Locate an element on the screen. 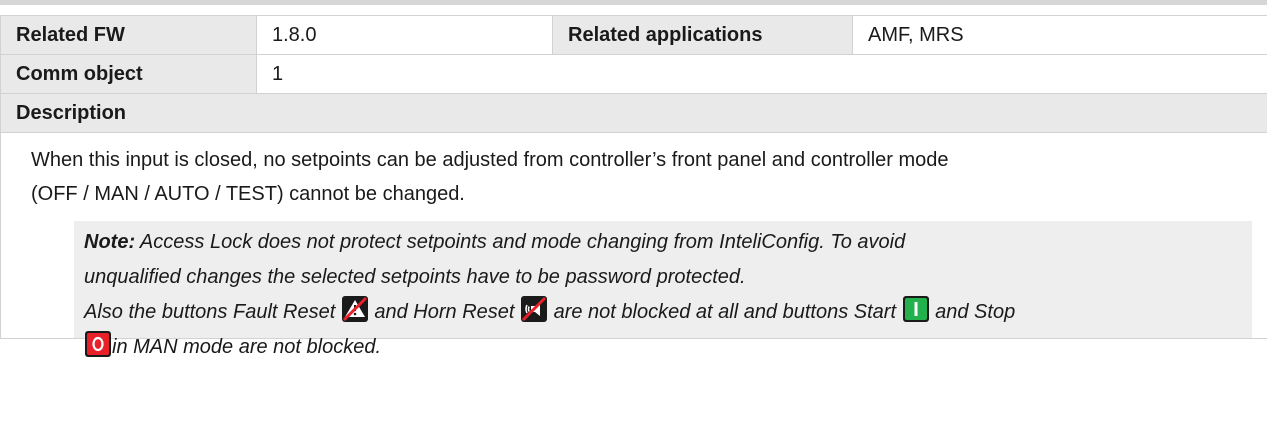 This screenshot has width=1267, height=436. comm-object-value: 1 is located at coordinates (761, 74).